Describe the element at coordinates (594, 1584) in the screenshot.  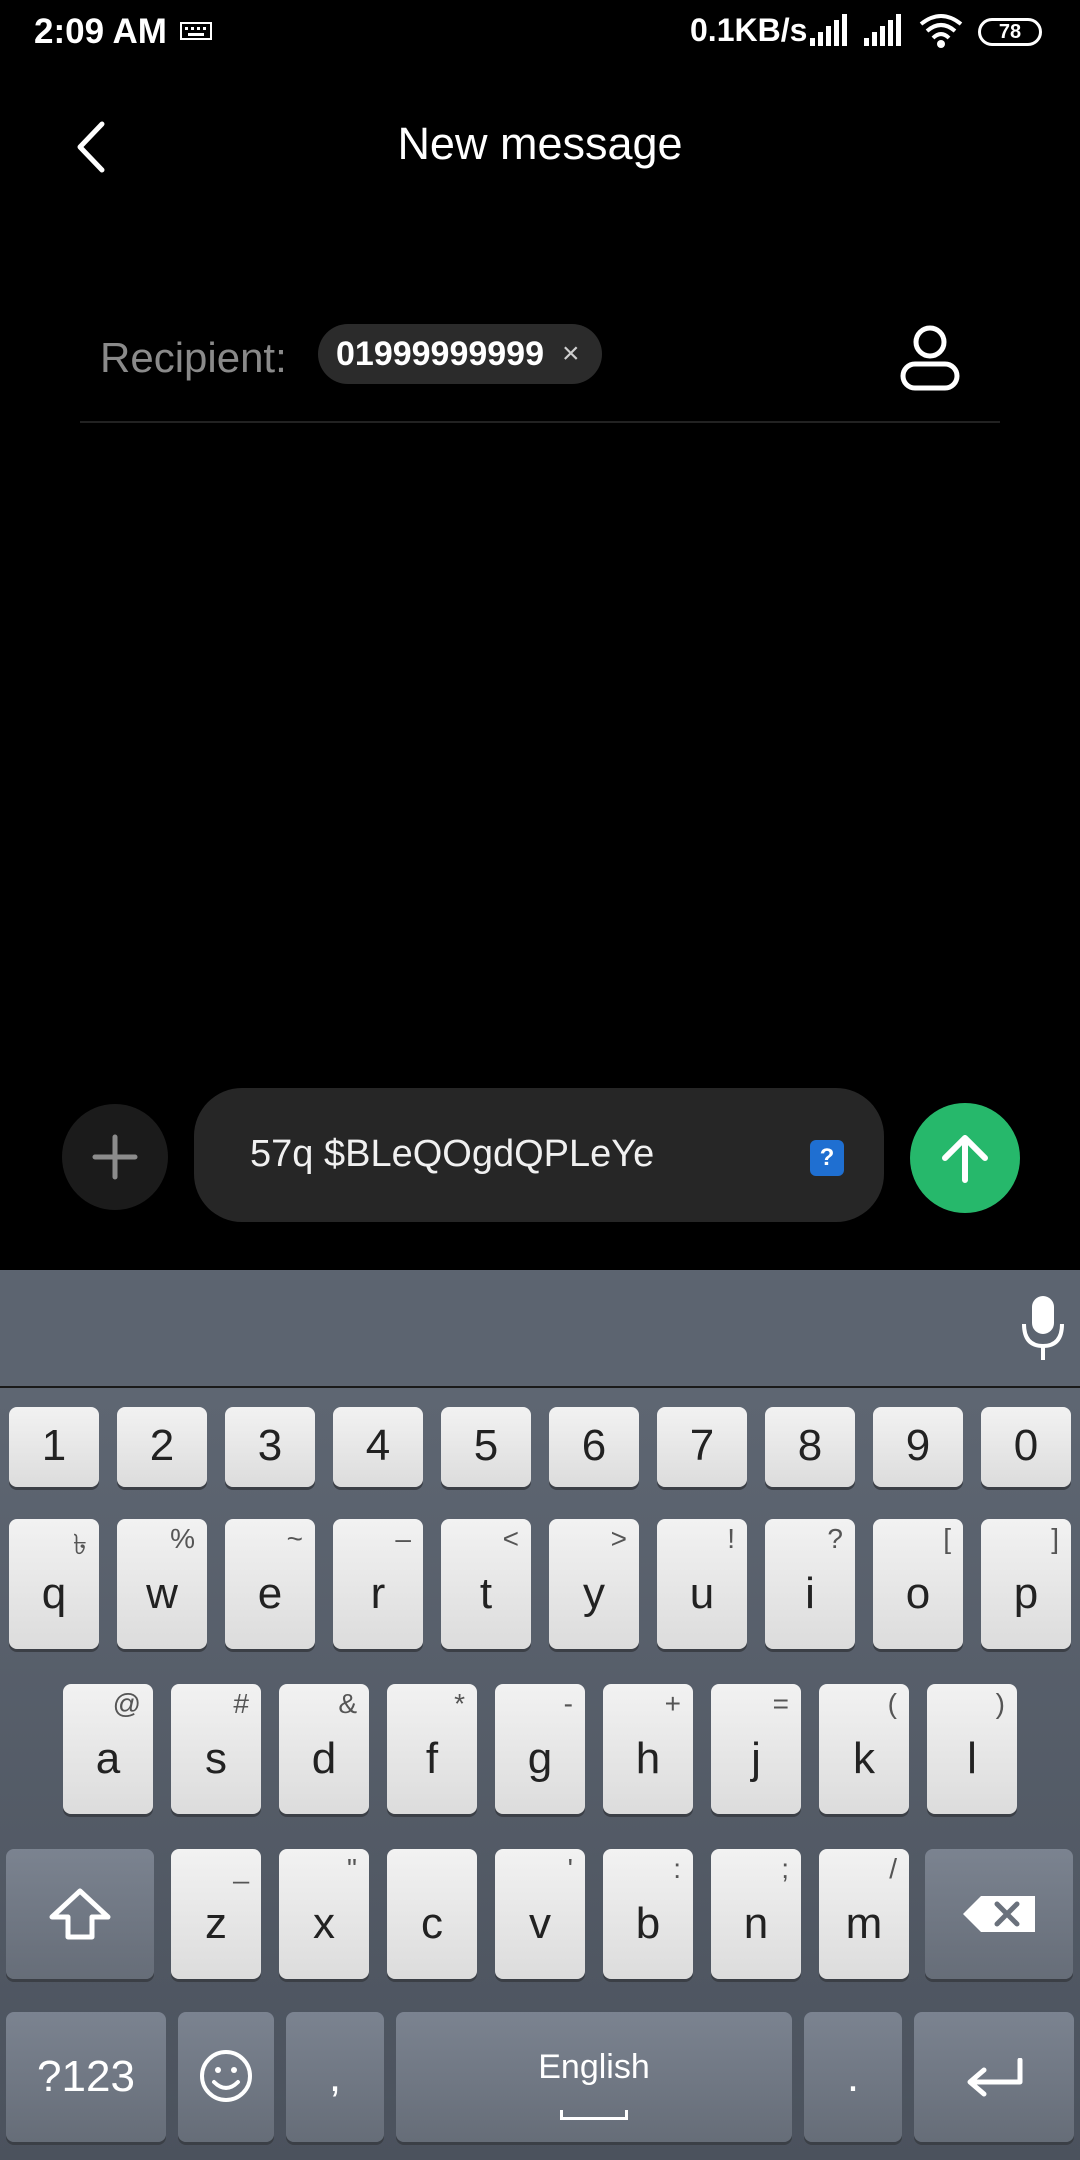
I see `key-y: > y` at that location.